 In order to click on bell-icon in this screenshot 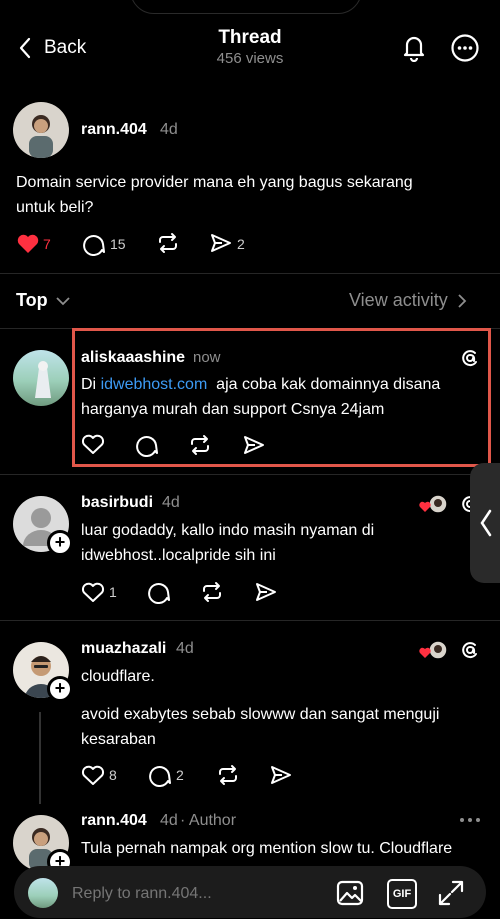, I will do `click(414, 47)`.